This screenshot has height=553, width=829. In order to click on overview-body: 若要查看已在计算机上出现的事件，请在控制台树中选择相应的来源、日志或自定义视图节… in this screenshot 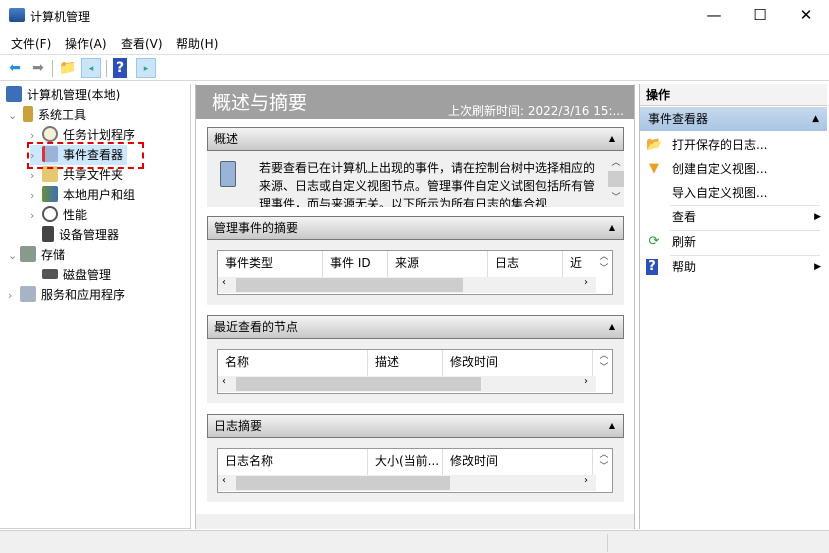, I will do `click(415, 179)`.